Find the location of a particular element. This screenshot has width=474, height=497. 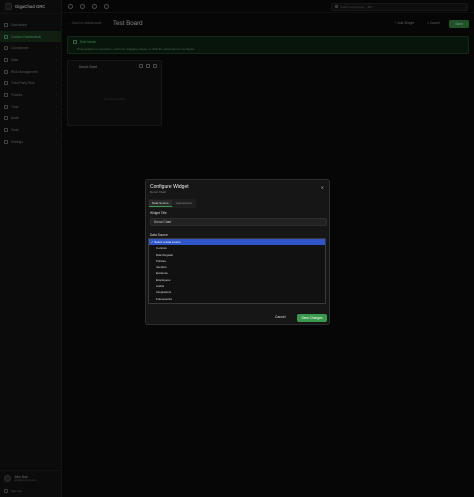

data-source-label: Data Source is located at coordinates (159, 235).